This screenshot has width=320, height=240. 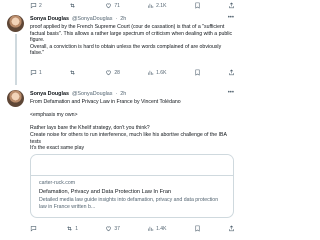 I want to click on tweet-actions: 1 28 1.6K, so click(x=132, y=72).